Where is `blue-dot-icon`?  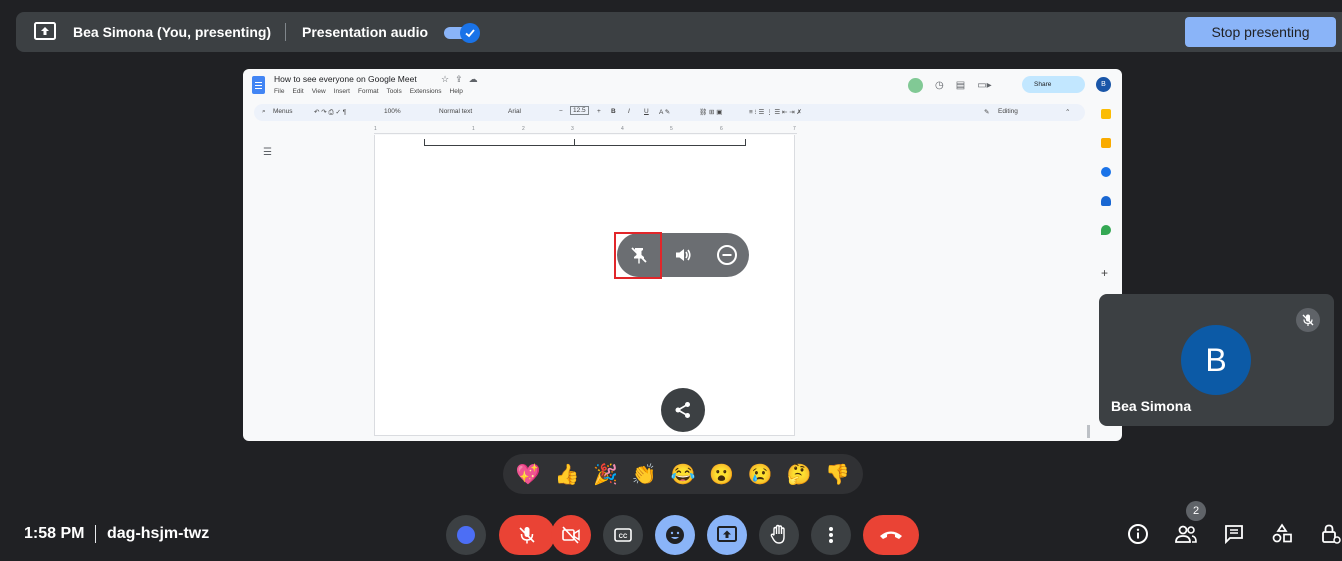
blue-dot-icon is located at coordinates (466, 535).